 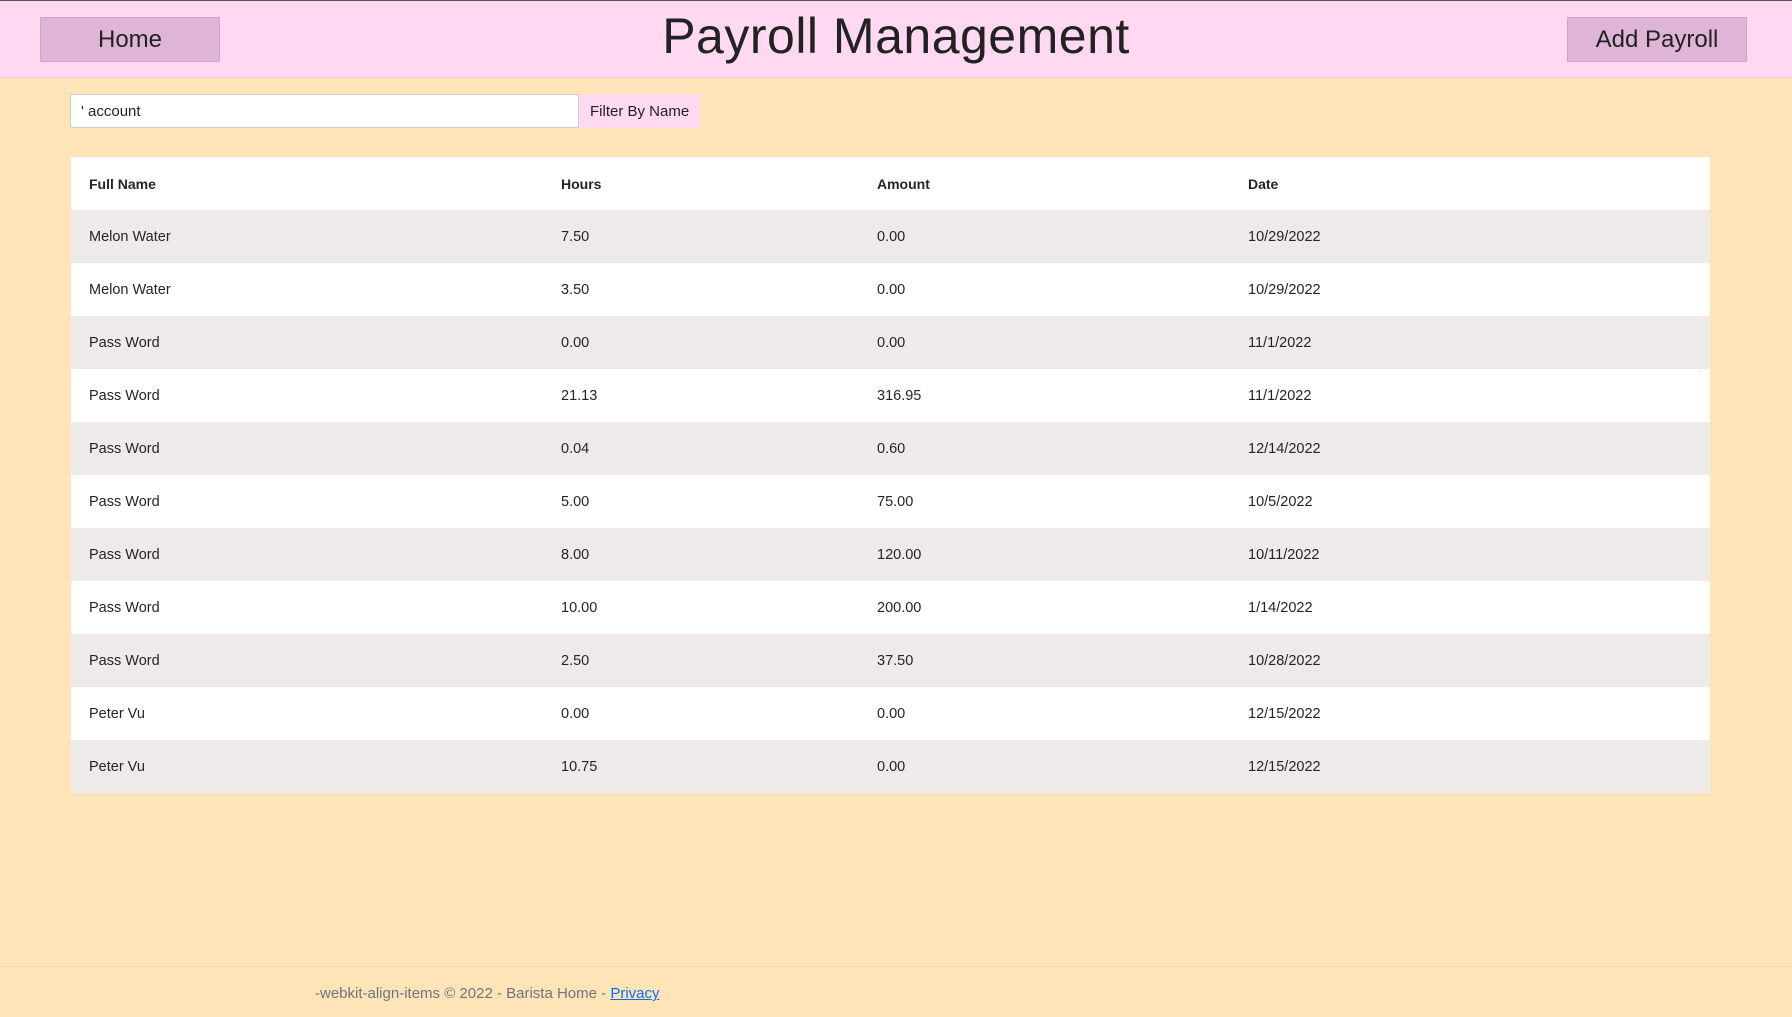 I want to click on column-header-amount: Amount, so click(x=903, y=183).